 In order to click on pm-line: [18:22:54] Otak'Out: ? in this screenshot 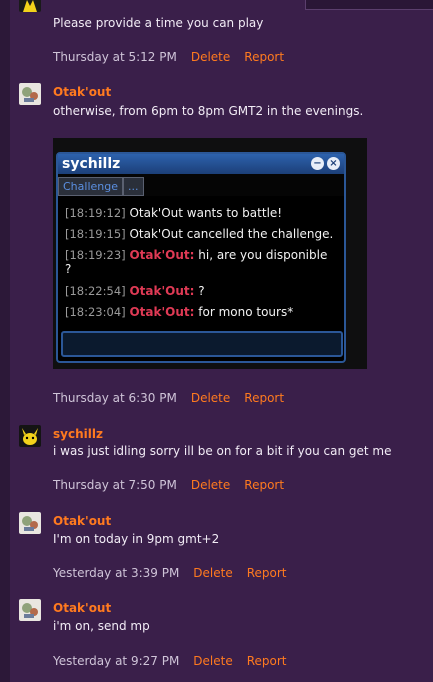, I will do `click(135, 291)`.